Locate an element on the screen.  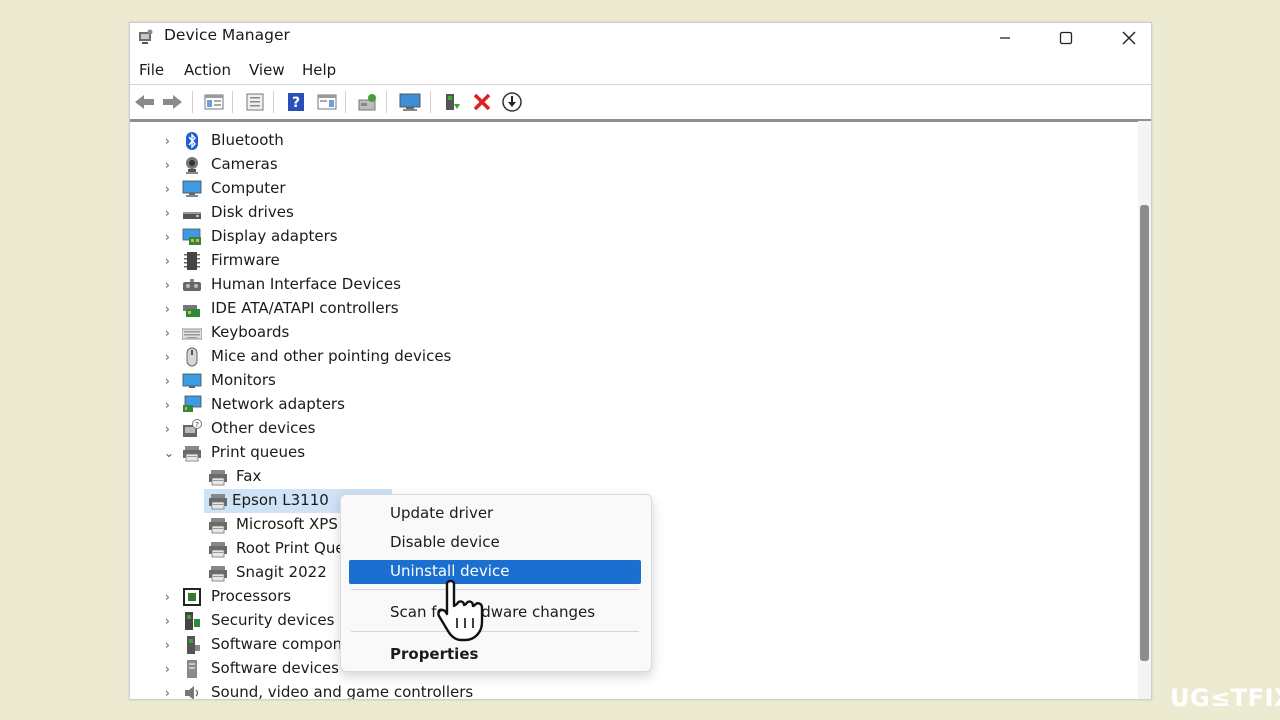
tree-item-label: Print queues is located at coordinates (258, 452).